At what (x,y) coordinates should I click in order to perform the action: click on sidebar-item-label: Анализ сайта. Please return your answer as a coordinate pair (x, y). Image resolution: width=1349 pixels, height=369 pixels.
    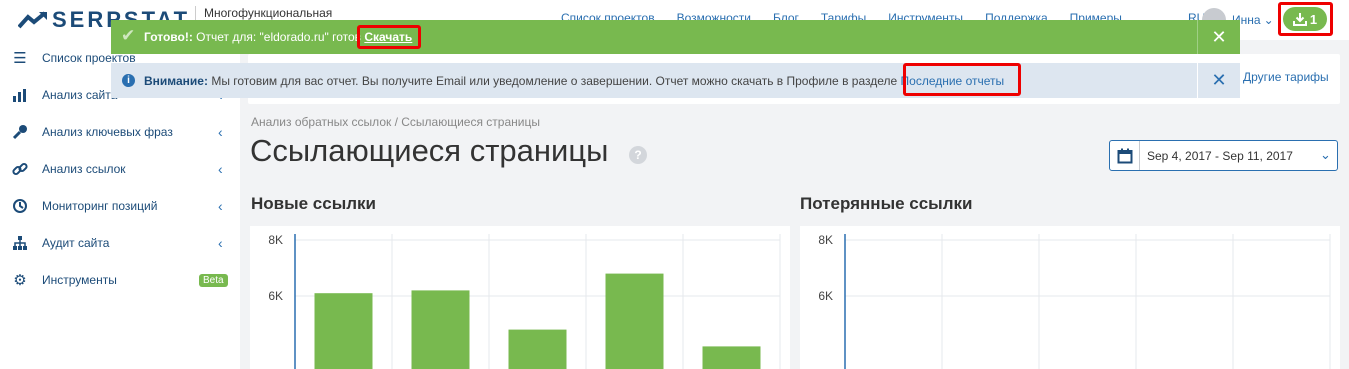
    Looking at the image, I should click on (80, 95).